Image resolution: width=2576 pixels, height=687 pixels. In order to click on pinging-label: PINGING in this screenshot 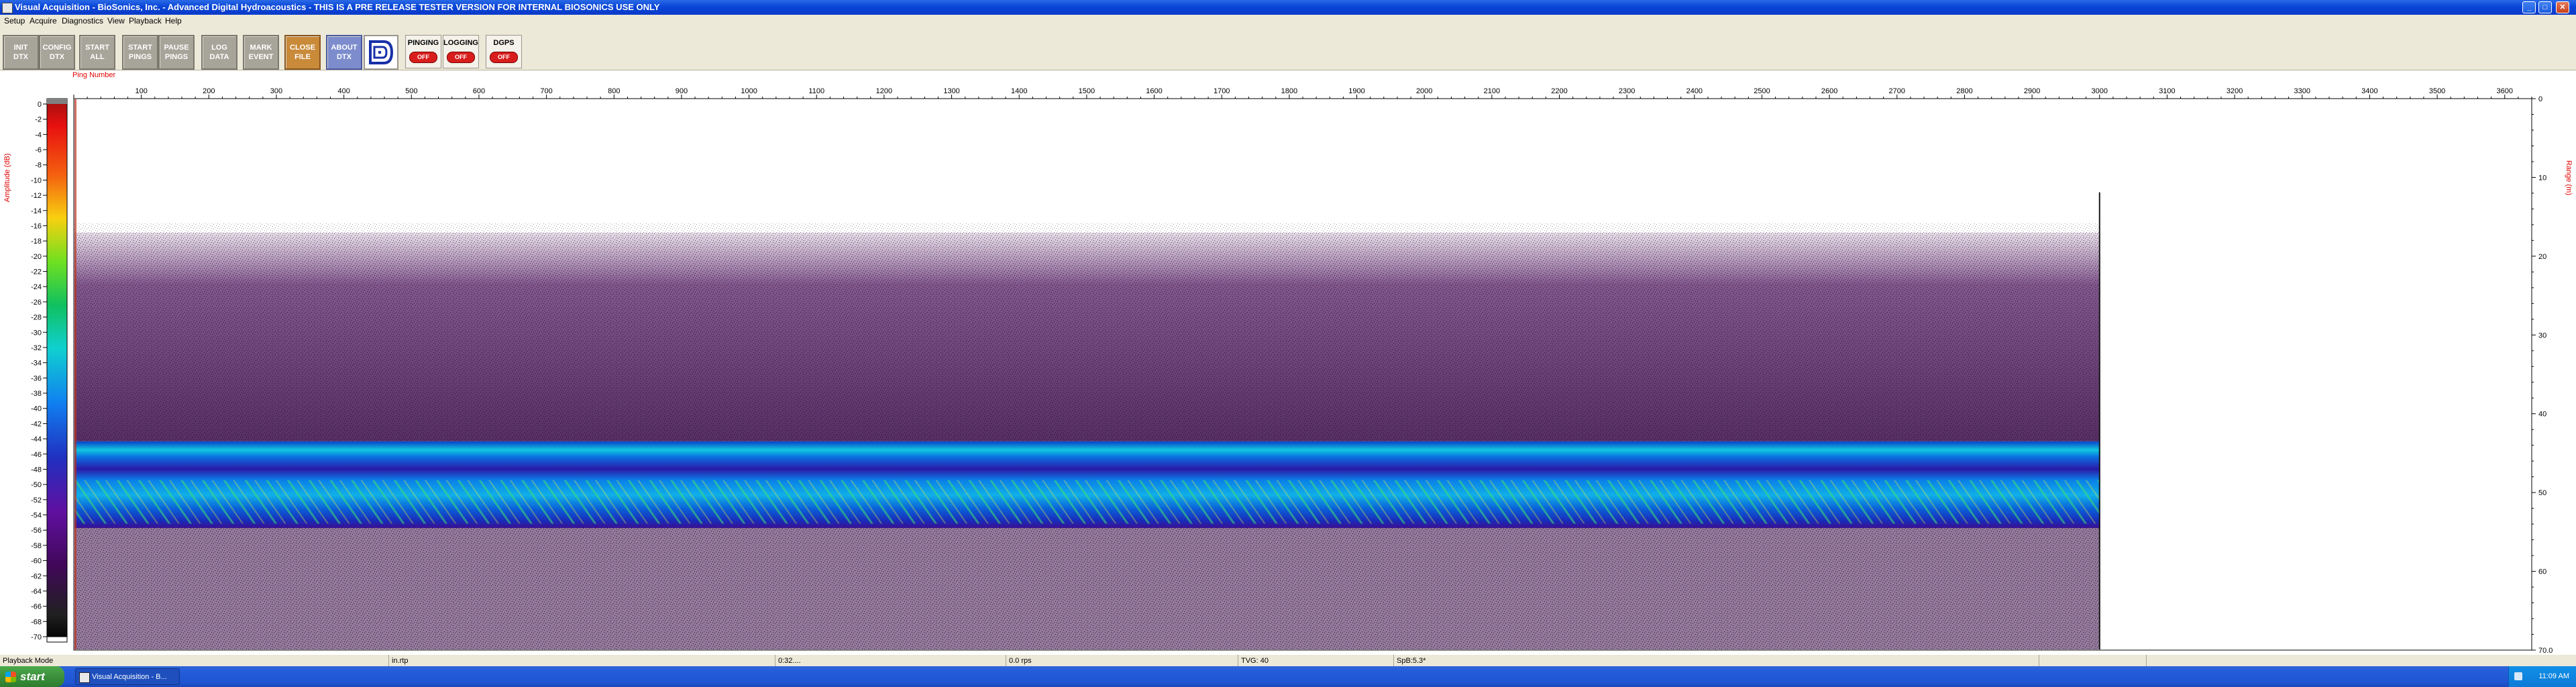, I will do `click(423, 43)`.